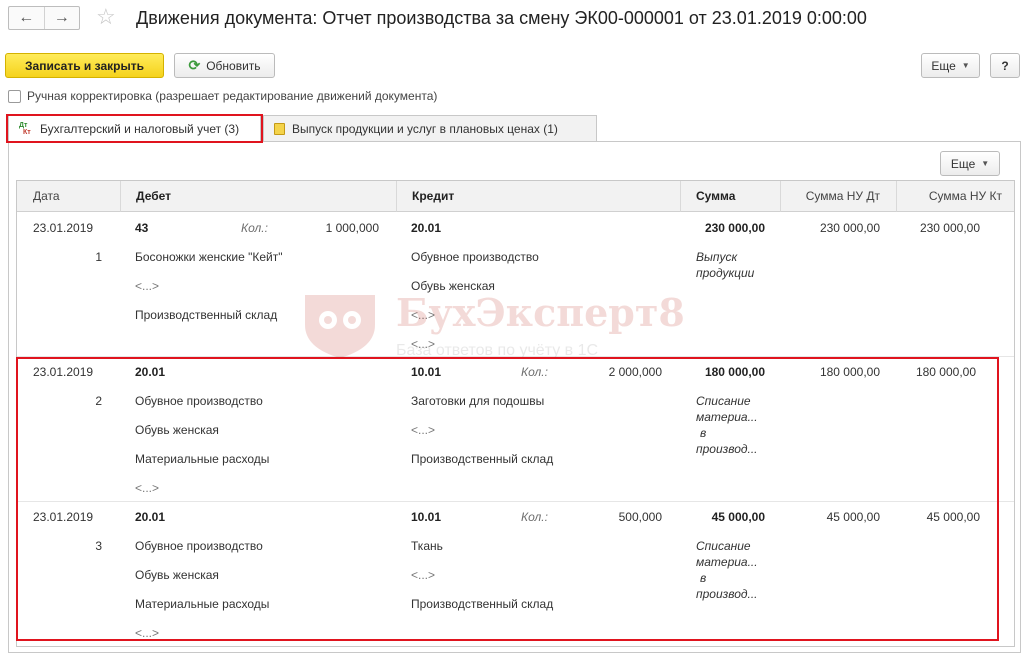 This screenshot has width=1029, height=659. What do you see at coordinates (478, 401) in the screenshot?
I see `credit-subconto-1: Заготовки для подошвы` at bounding box center [478, 401].